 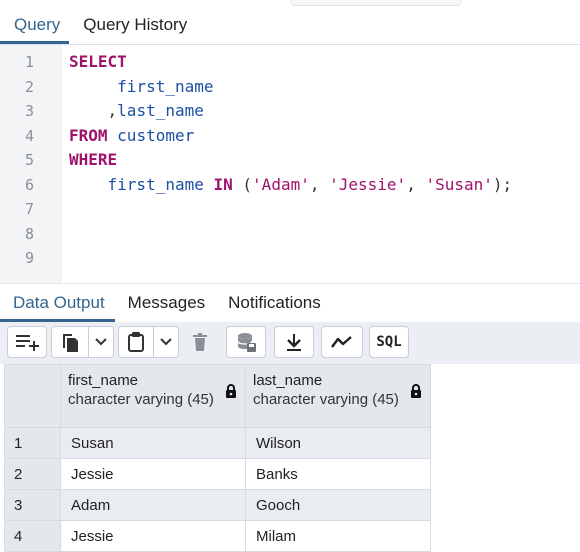 I want to click on sql-keyword: FROM, so click(x=88, y=135).